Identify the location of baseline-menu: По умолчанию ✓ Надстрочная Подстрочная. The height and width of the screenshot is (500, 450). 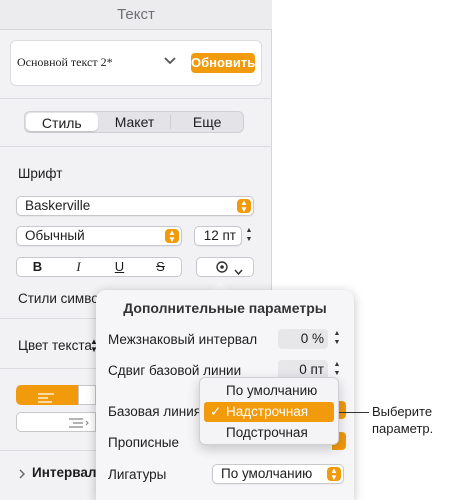
(269, 411).